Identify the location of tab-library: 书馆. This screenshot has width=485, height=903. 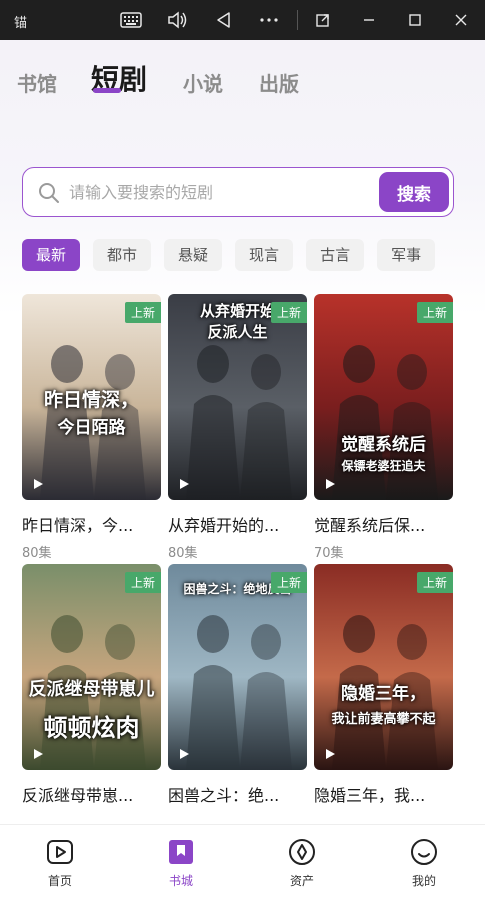
(37, 82).